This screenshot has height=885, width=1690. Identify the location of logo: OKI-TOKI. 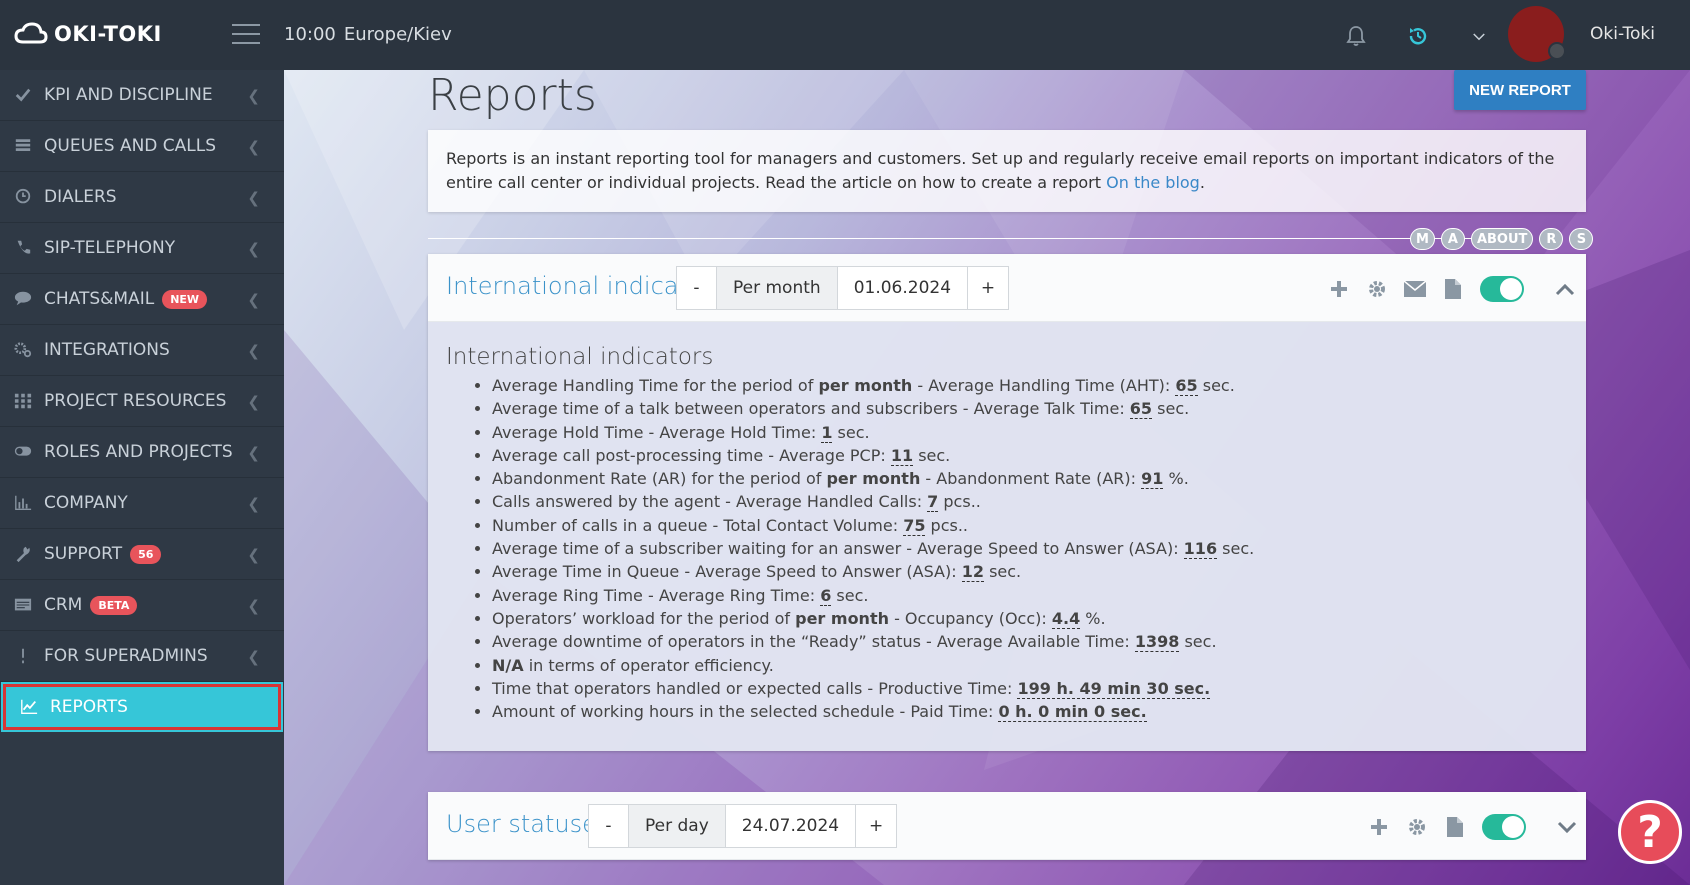
(88, 34).